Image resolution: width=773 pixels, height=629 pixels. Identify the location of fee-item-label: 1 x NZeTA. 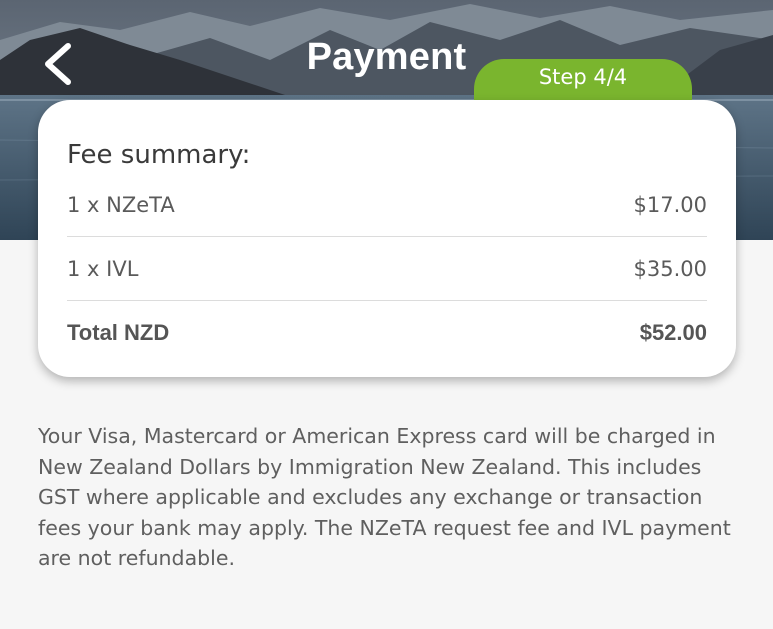
(121, 204).